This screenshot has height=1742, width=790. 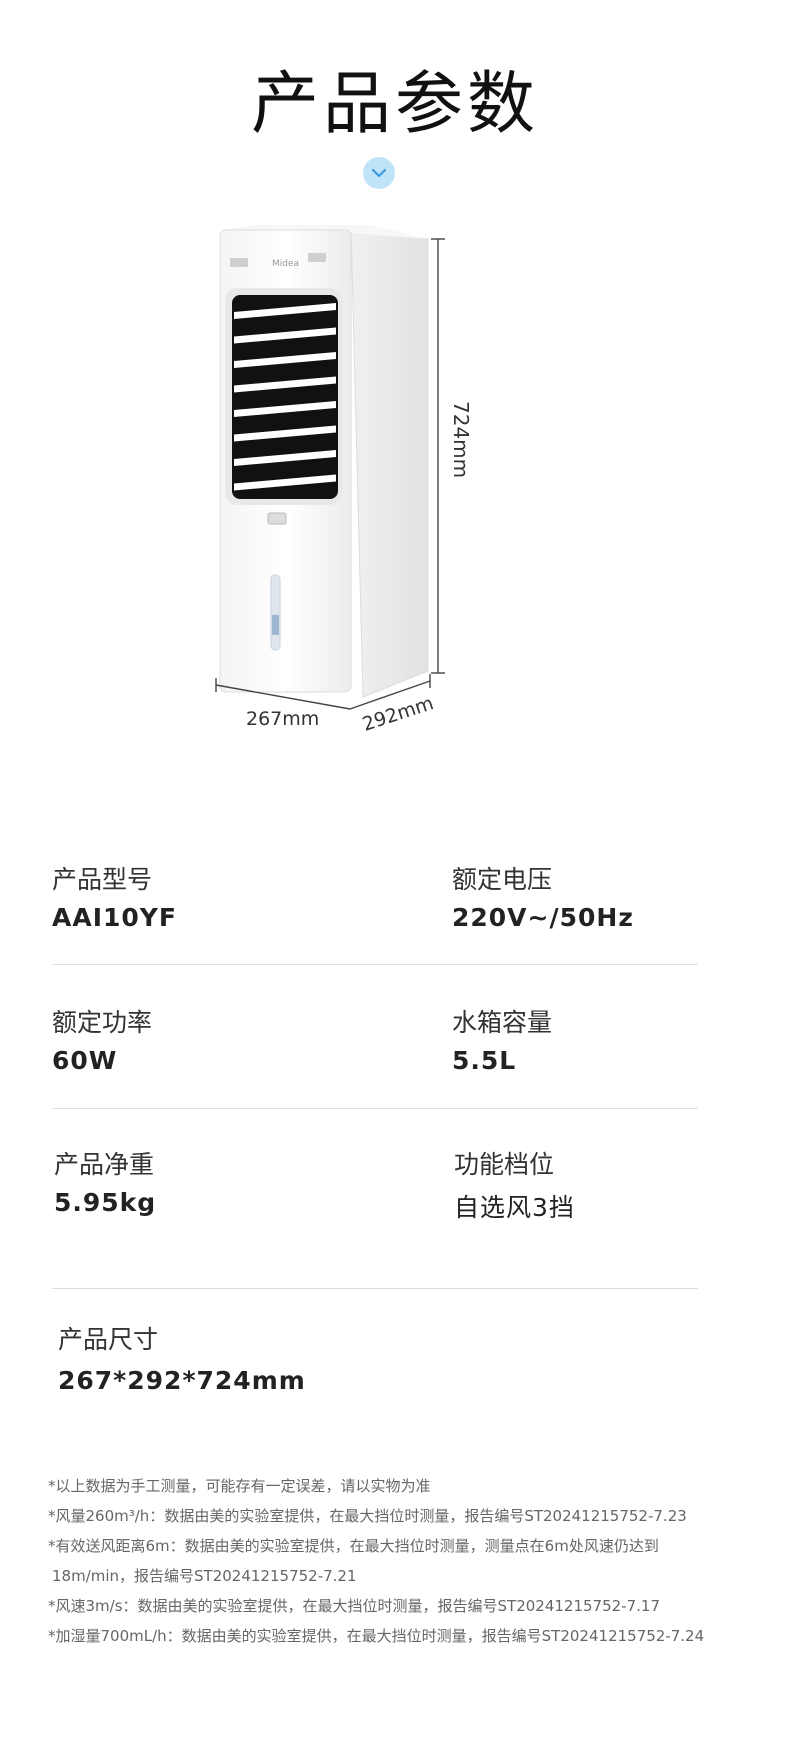 What do you see at coordinates (394, 104) in the screenshot?
I see `page-title: 产品参数` at bounding box center [394, 104].